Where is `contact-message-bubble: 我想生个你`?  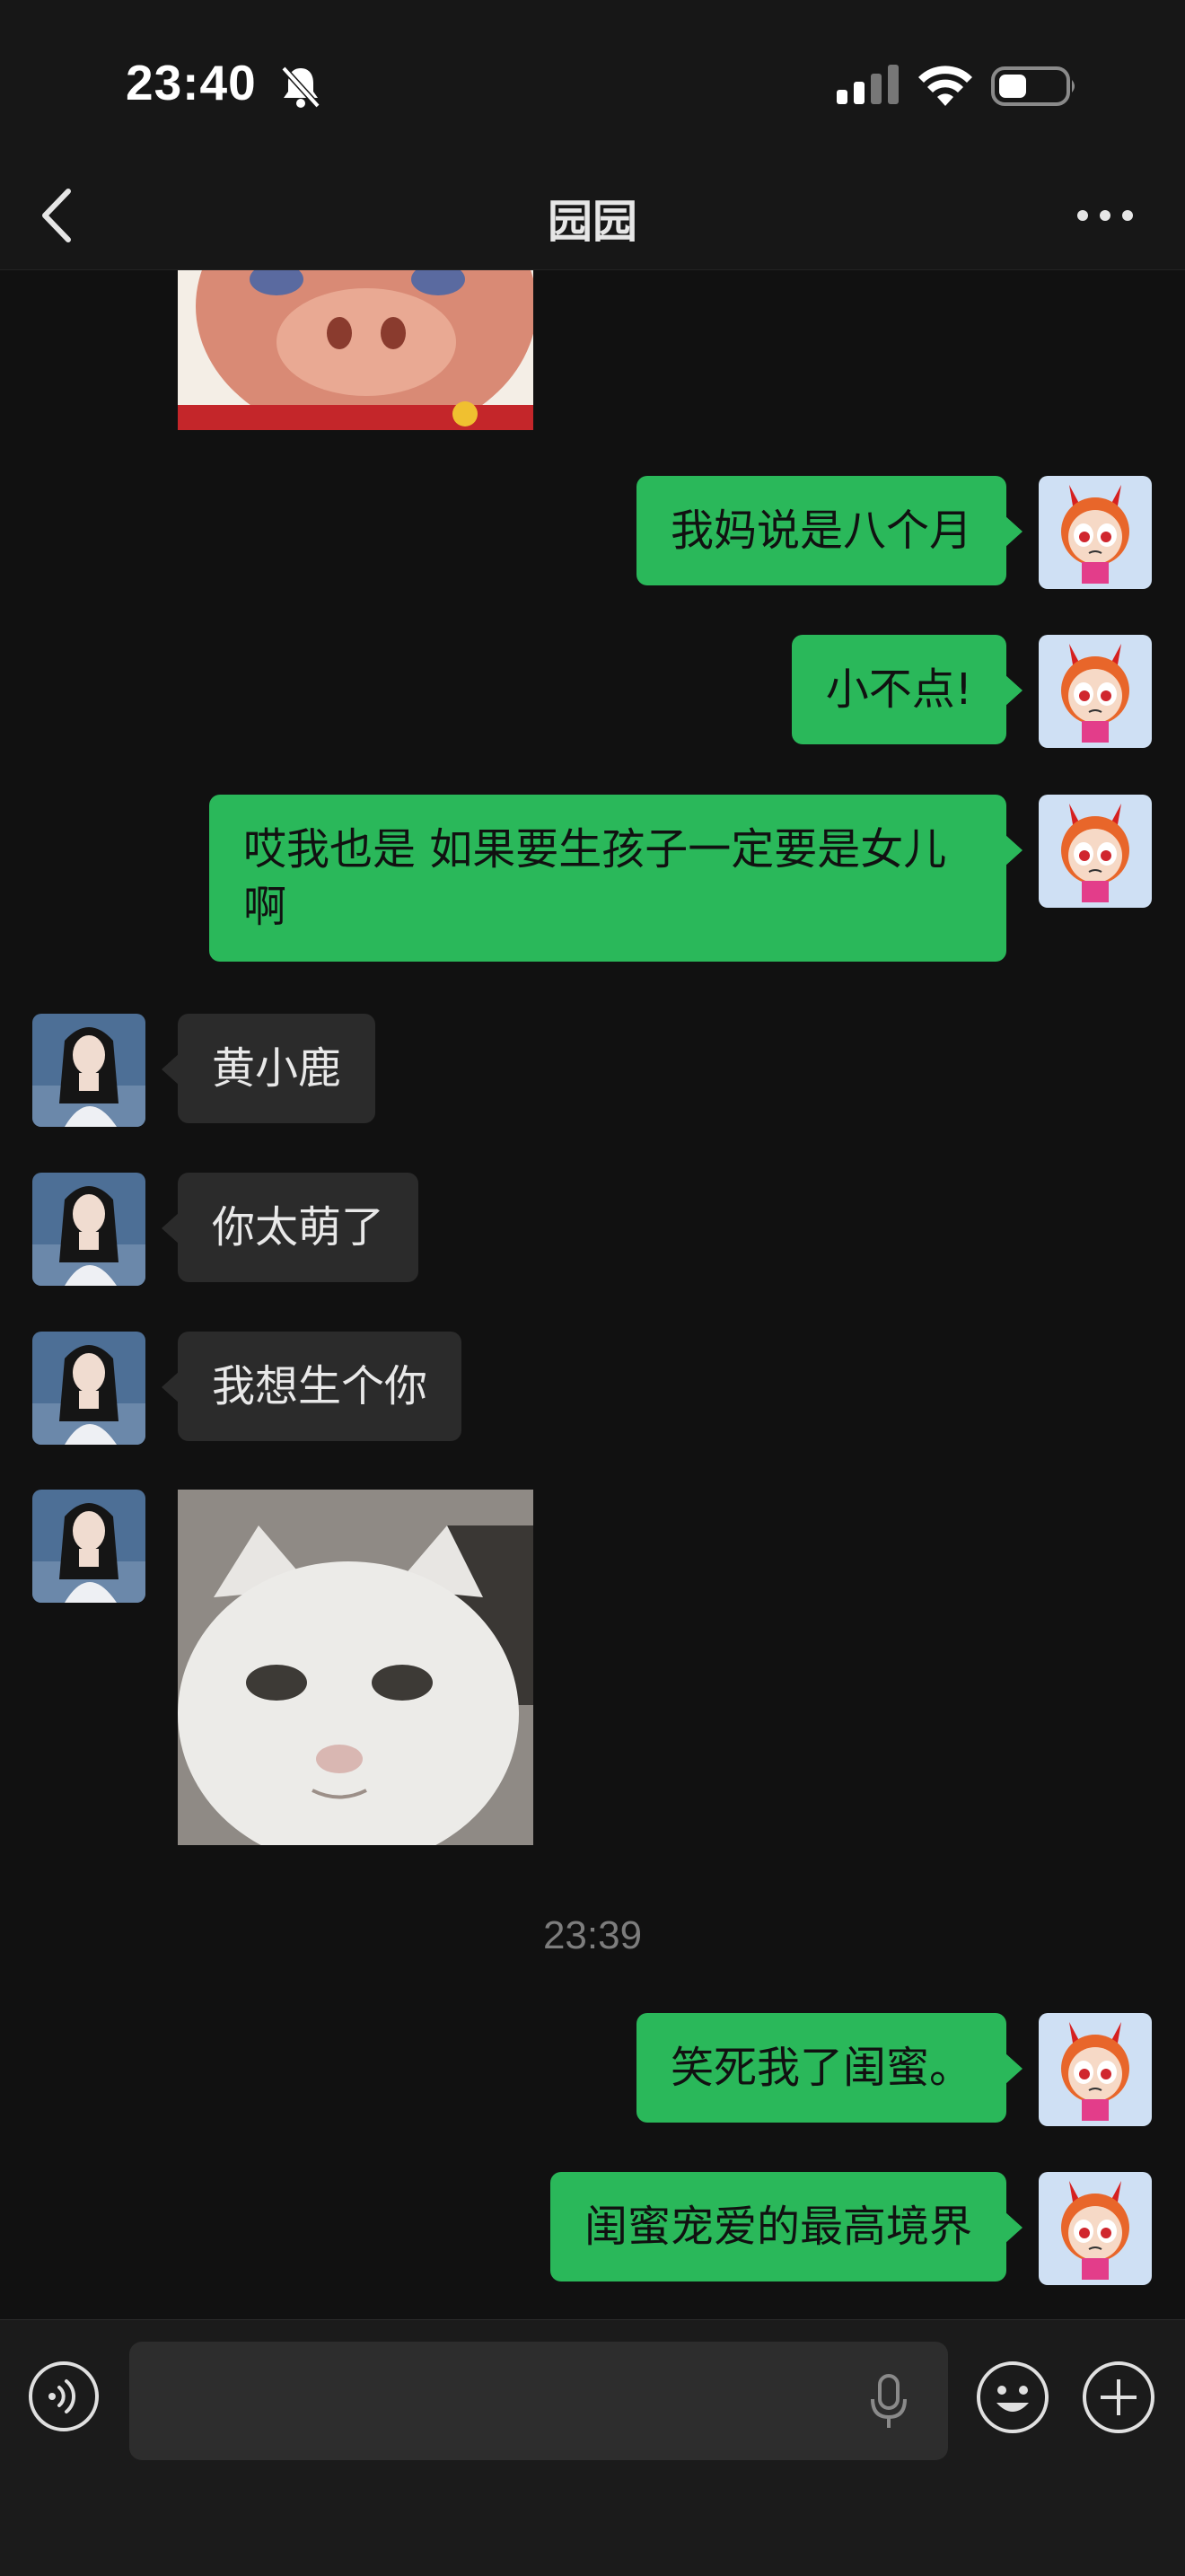
contact-message-bubble: 我想生个你 is located at coordinates (311, 1386).